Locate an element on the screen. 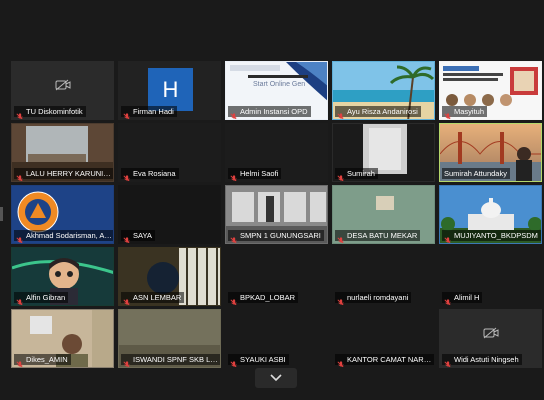 This screenshot has height=400, width=544. participant-label: MUJIYANTO_BKDPSDM is located at coordinates (491, 236).